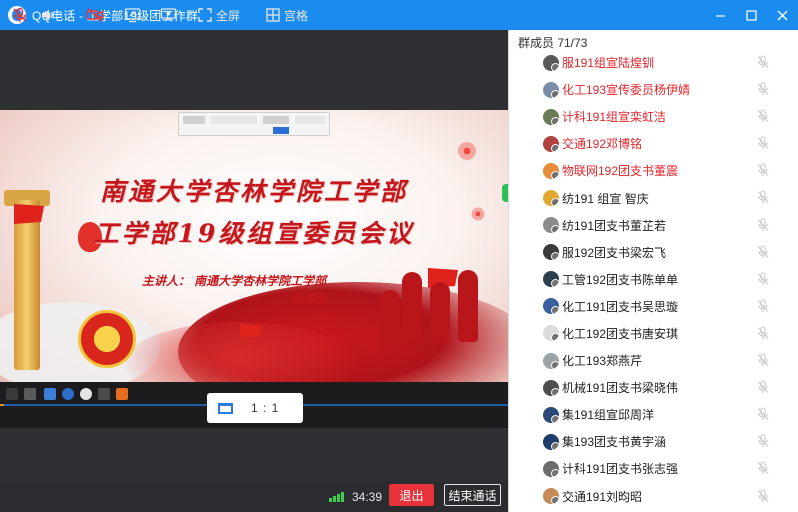 Image resolution: width=798 pixels, height=512 pixels. I want to click on member-item: 化工193郑燕芹, so click(653, 360).